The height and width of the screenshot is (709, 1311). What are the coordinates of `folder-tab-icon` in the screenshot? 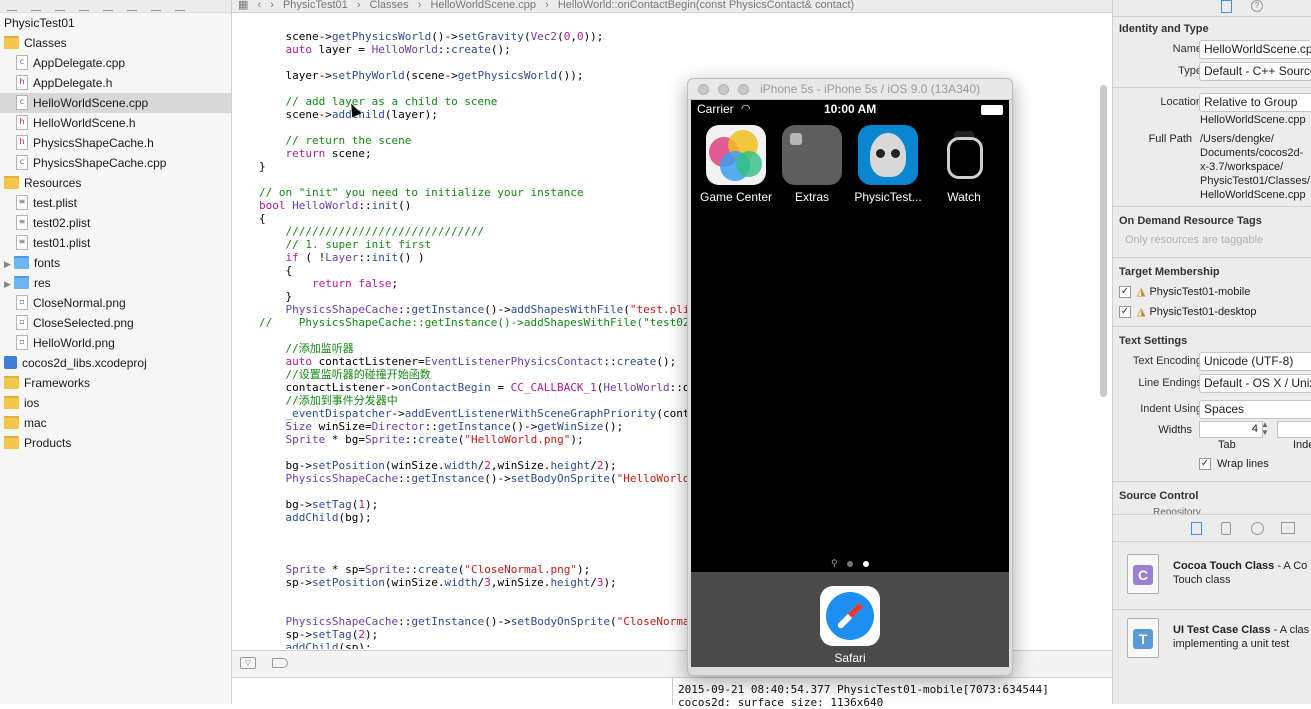 It's located at (12, 7).